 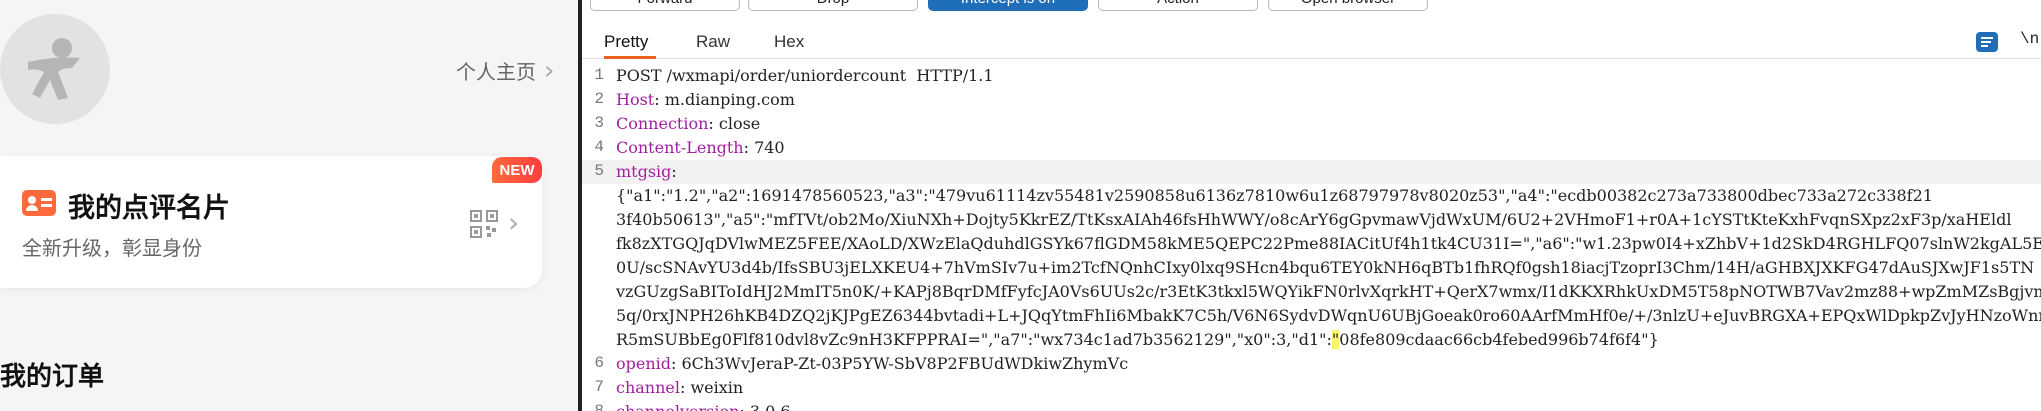 I want to click on intercept-toggle-button: Intercept is on, so click(x=1008, y=5).